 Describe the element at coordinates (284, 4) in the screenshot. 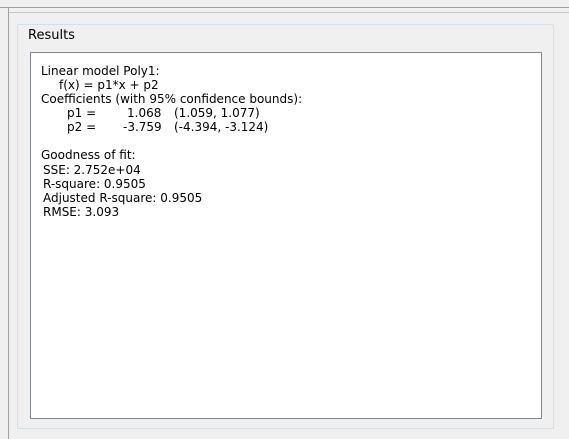

I see `window-top-border` at that location.